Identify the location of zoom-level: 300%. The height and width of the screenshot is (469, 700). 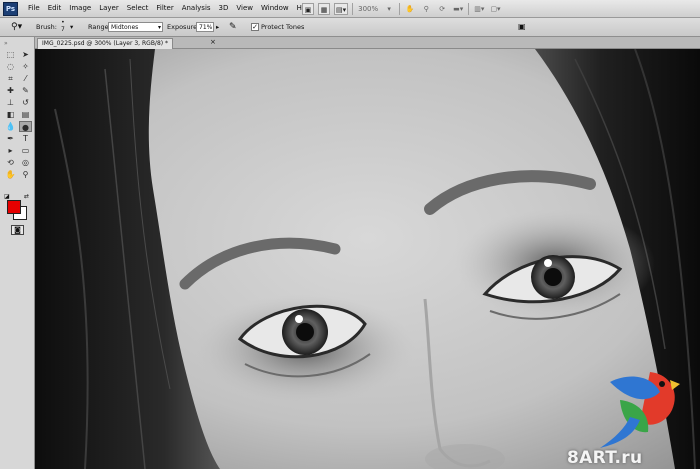
(368, 9).